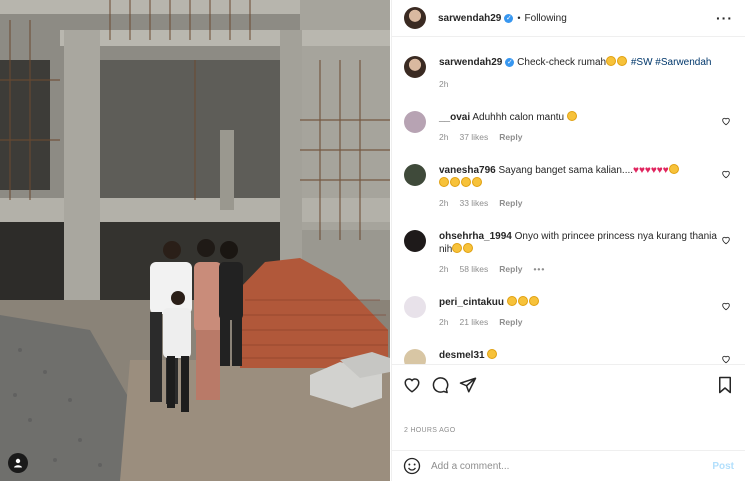 Image resolution: width=745 pixels, height=481 pixels. What do you see at coordinates (673, 169) in the screenshot?
I see `hugging-emoji-icon` at bounding box center [673, 169].